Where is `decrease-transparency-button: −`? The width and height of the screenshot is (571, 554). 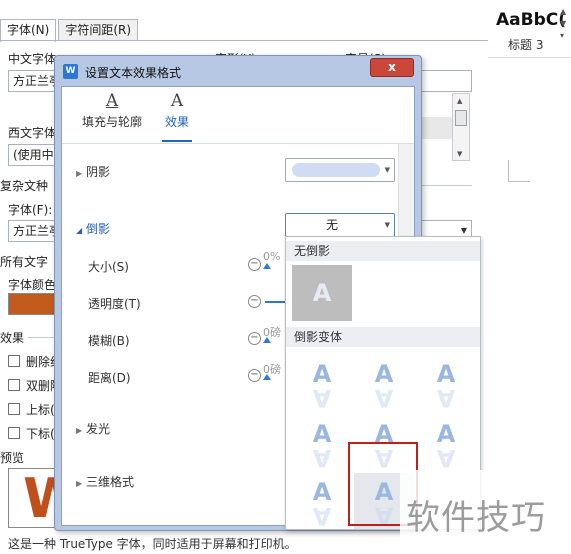 decrease-transparency-button: − is located at coordinates (254, 301).